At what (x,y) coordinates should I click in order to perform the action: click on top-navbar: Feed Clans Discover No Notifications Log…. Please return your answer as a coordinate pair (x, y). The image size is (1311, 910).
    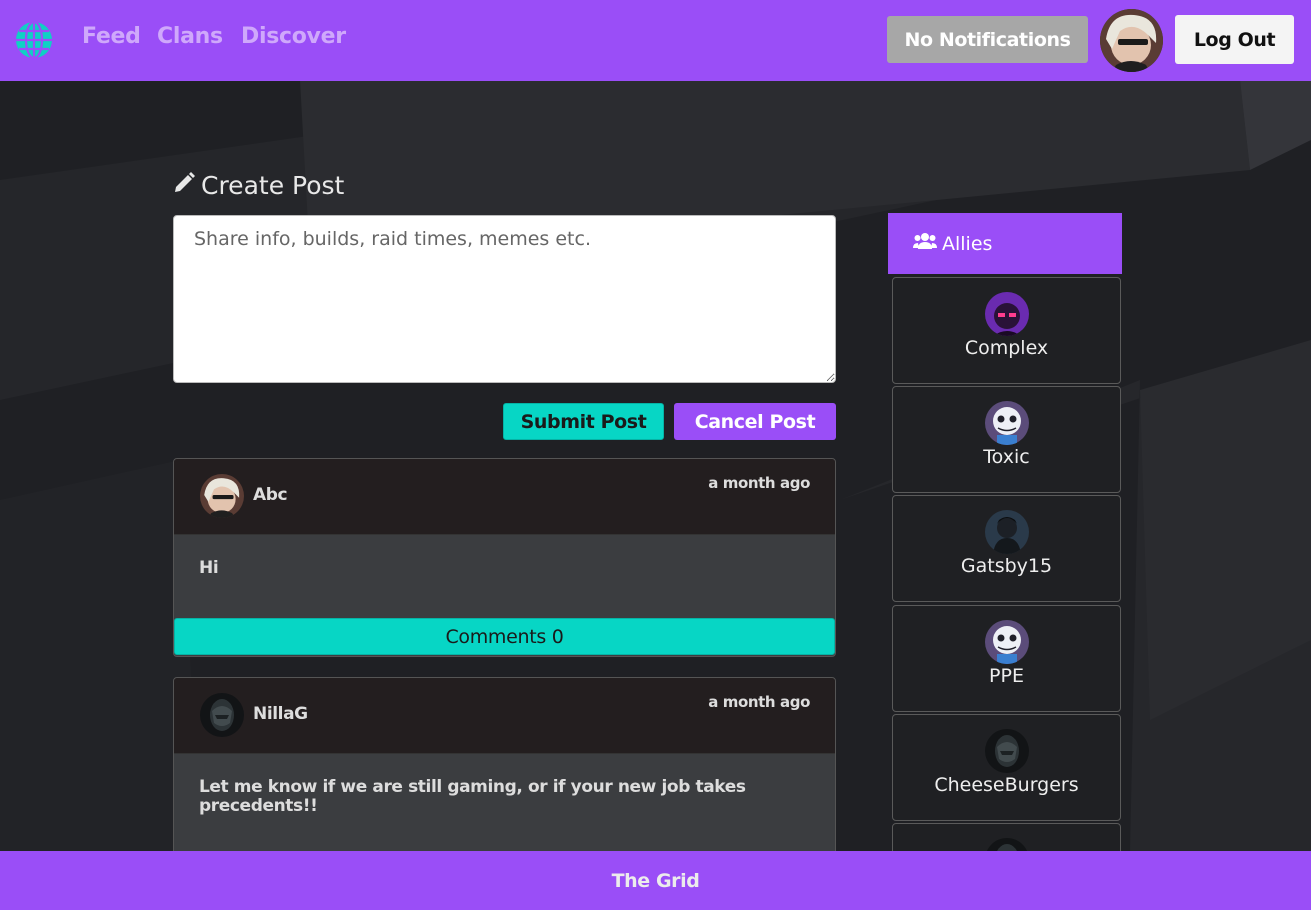
    Looking at the image, I should click on (655, 40).